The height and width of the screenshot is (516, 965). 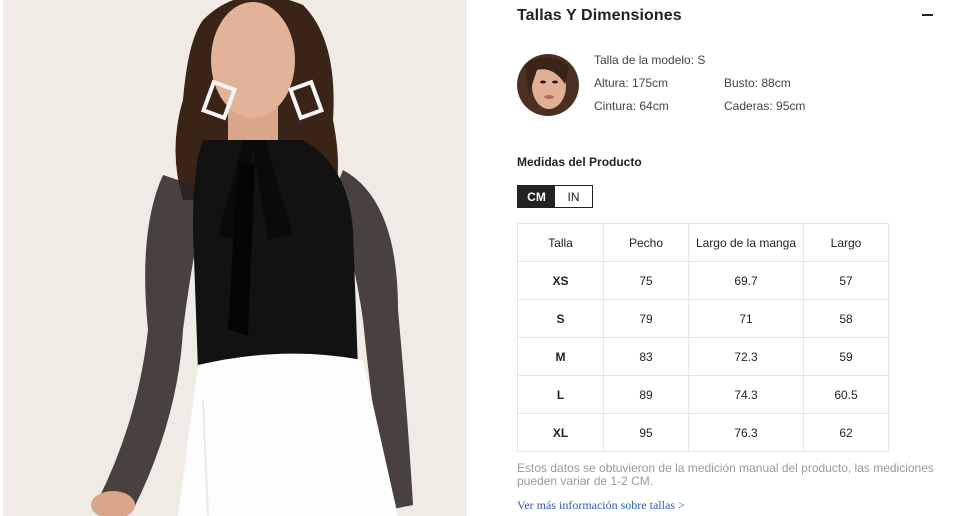 What do you see at coordinates (746, 242) in the screenshot?
I see `header-largo-manga: Largo de la manga` at bounding box center [746, 242].